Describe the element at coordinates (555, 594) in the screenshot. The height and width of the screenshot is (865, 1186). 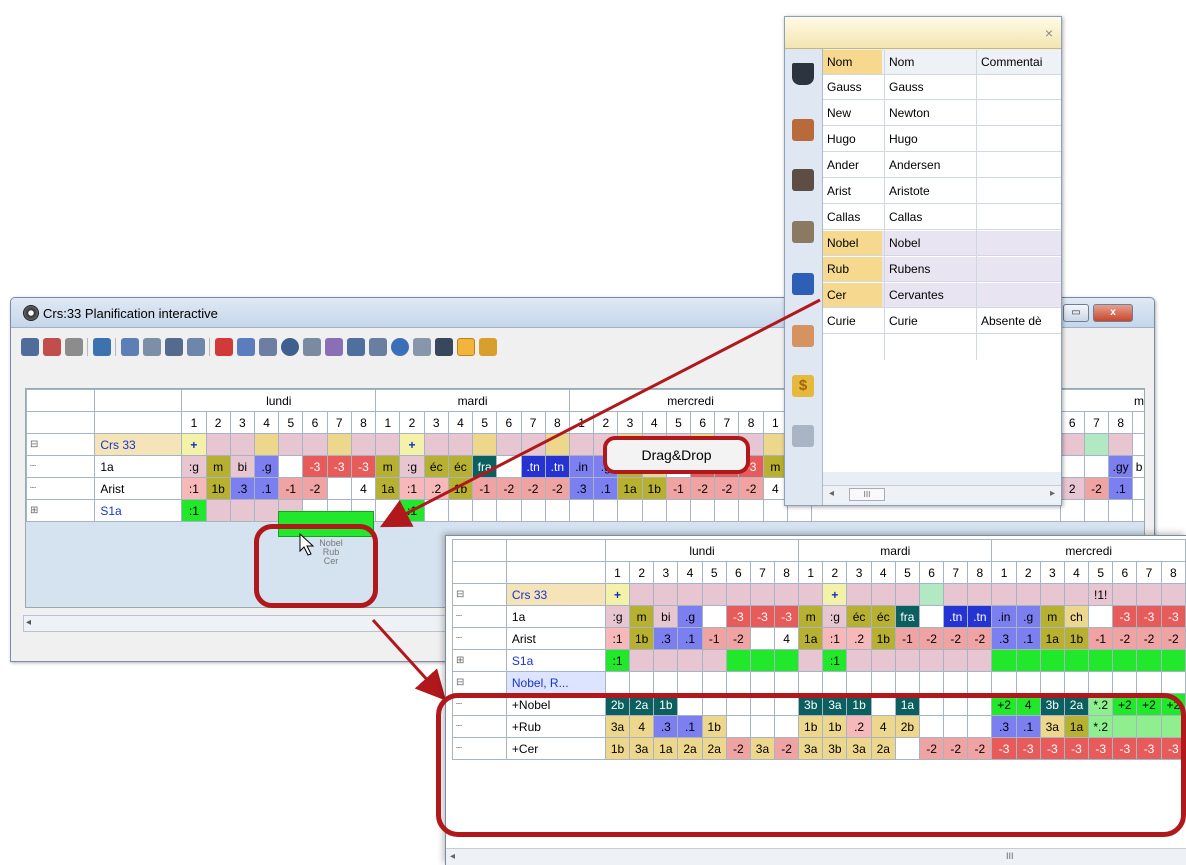
I see `row-label: Crs 33` at that location.